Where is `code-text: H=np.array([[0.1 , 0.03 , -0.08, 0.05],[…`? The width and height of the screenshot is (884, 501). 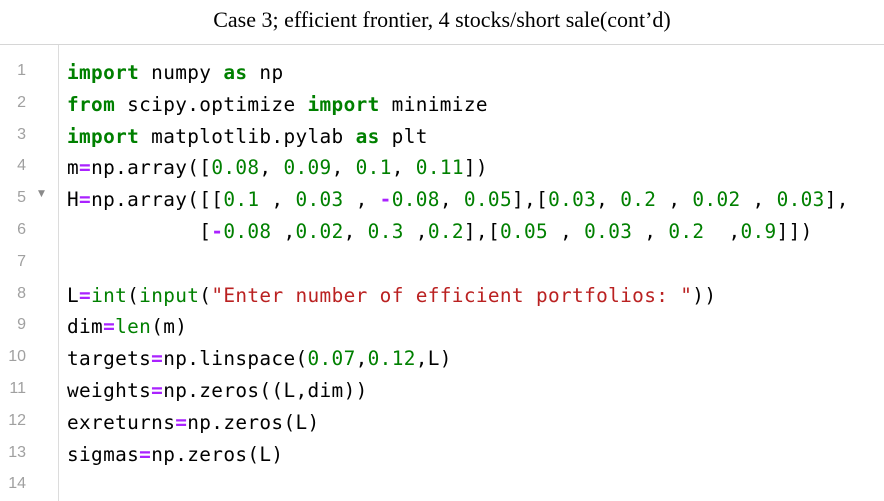
code-text: H=np.array([[0.1 , 0.03 , -0.08, 0.05],[… is located at coordinates (458, 199).